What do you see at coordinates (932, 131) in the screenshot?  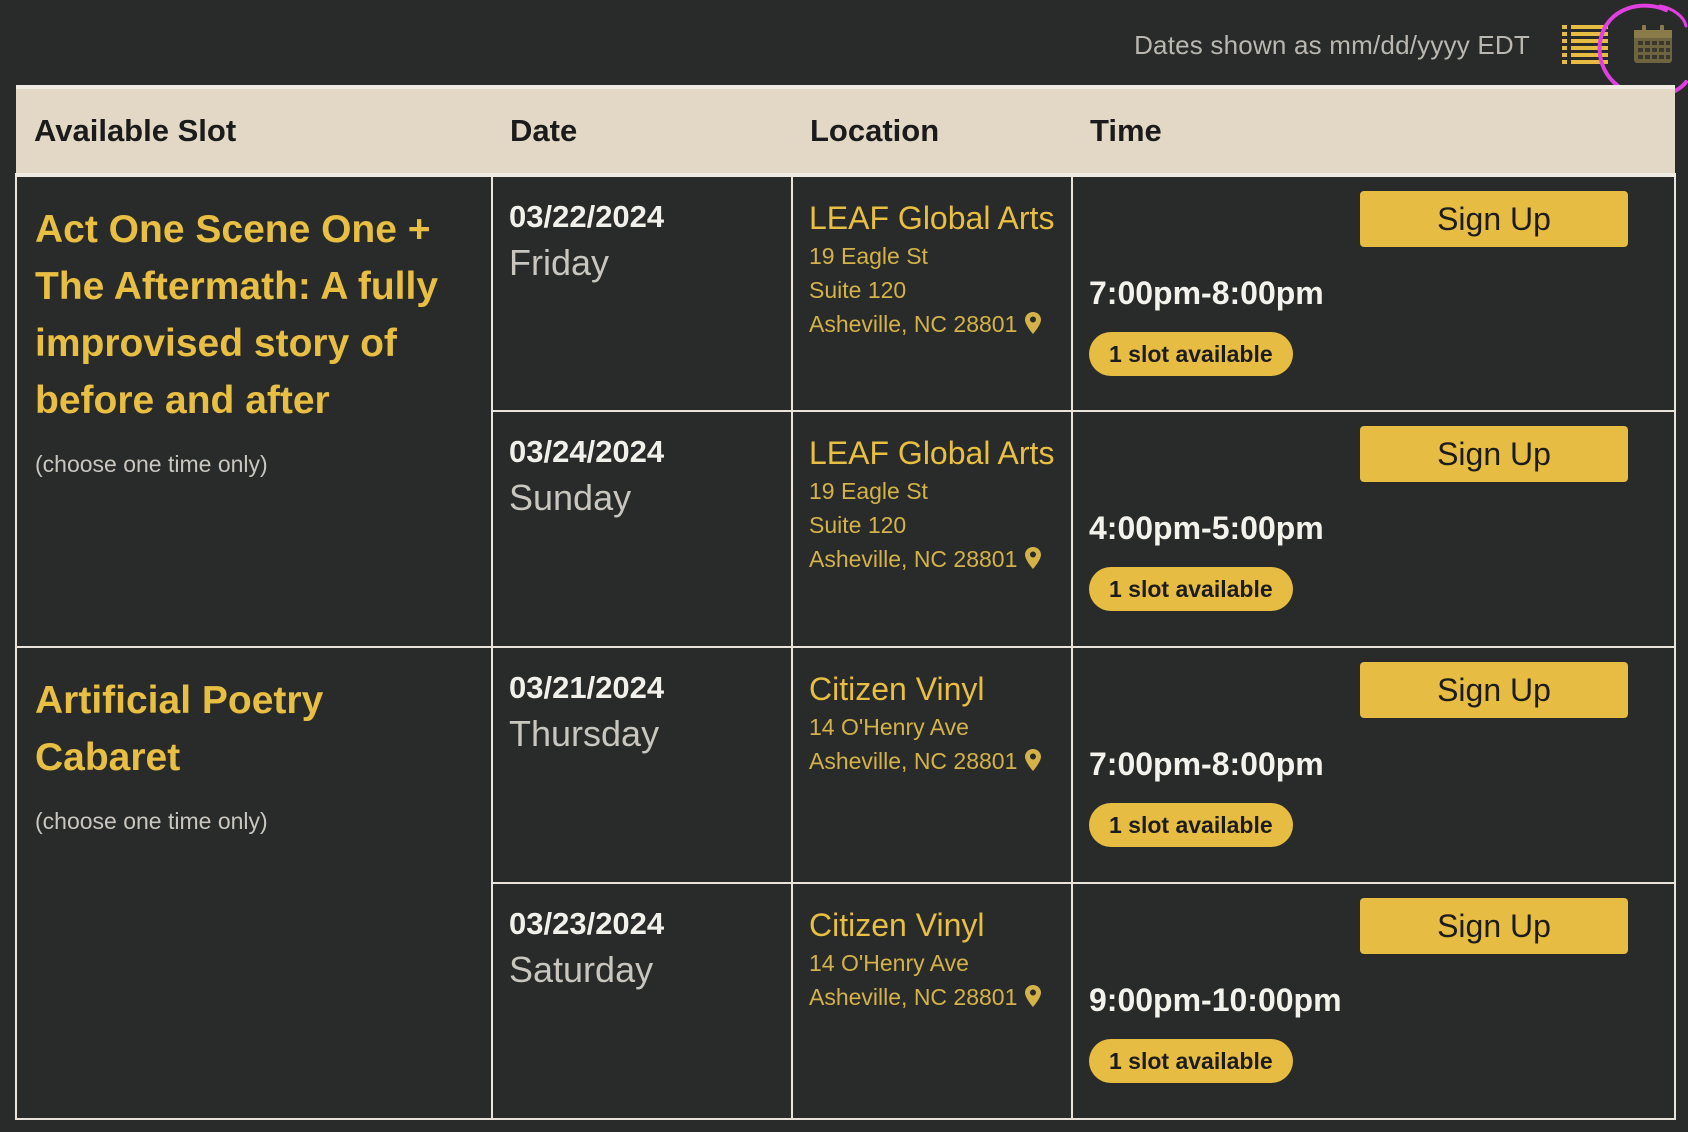 I see `column-header-location: Location` at bounding box center [932, 131].